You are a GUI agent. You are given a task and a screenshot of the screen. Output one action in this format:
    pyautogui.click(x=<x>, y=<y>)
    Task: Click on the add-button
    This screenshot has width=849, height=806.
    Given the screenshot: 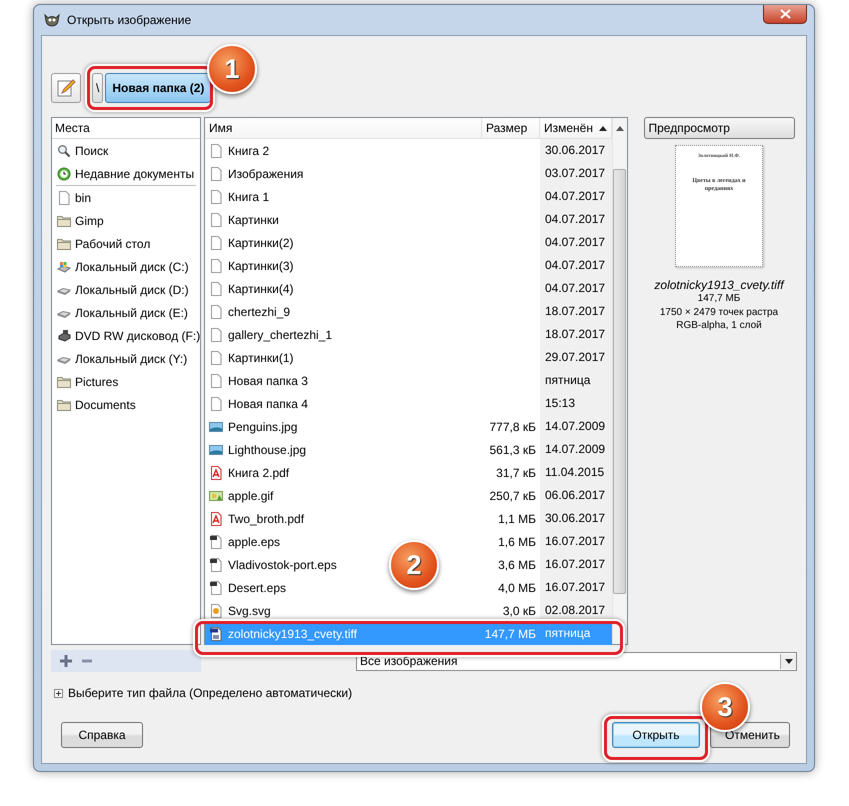 What is the action you would take?
    pyautogui.click(x=66, y=661)
    